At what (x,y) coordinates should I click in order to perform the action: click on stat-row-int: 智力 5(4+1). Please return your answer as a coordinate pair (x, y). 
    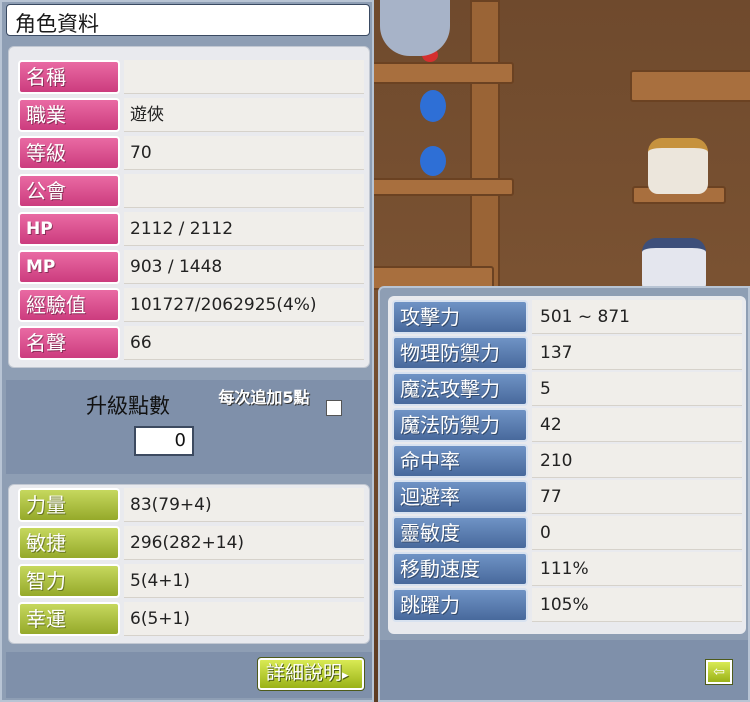
    Looking at the image, I should click on (191, 581).